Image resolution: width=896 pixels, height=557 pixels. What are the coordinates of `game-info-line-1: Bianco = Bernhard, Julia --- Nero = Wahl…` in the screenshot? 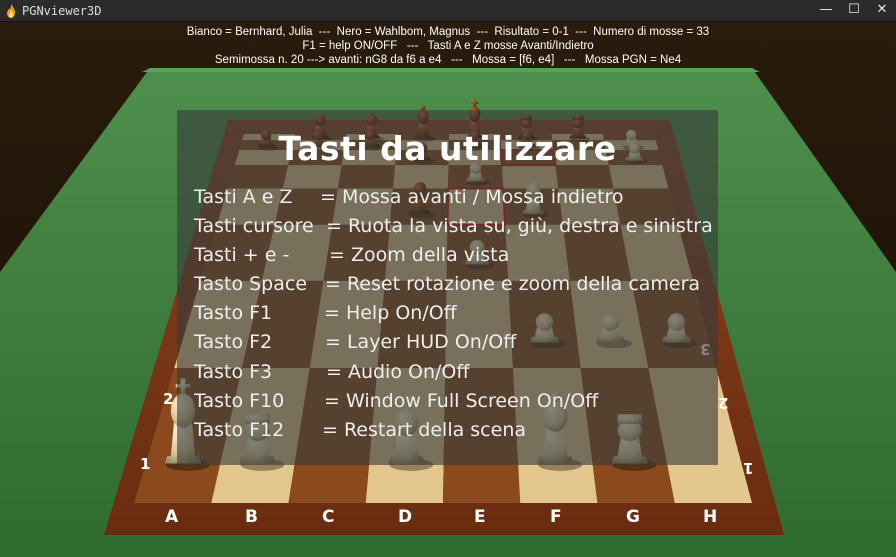 It's located at (448, 32).